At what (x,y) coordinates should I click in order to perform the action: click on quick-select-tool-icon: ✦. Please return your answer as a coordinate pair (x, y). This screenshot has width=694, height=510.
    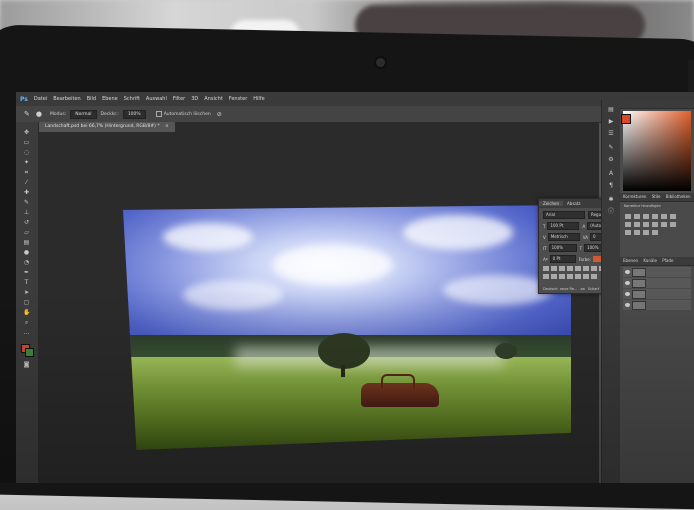
    Looking at the image, I should click on (26, 163).